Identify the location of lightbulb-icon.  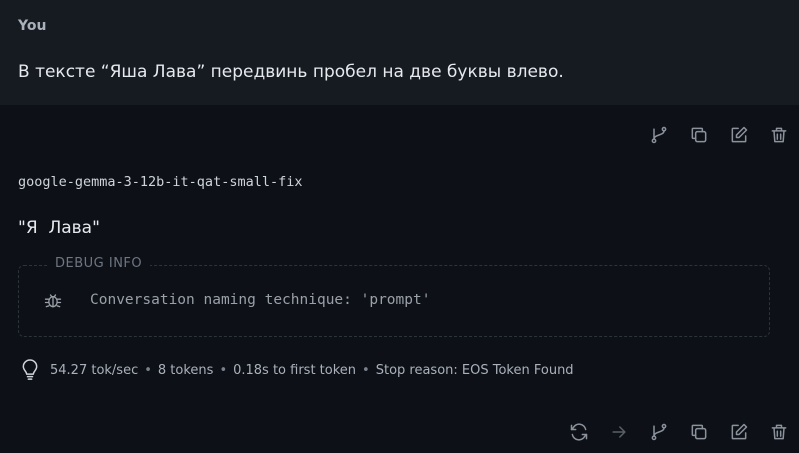
(30, 370).